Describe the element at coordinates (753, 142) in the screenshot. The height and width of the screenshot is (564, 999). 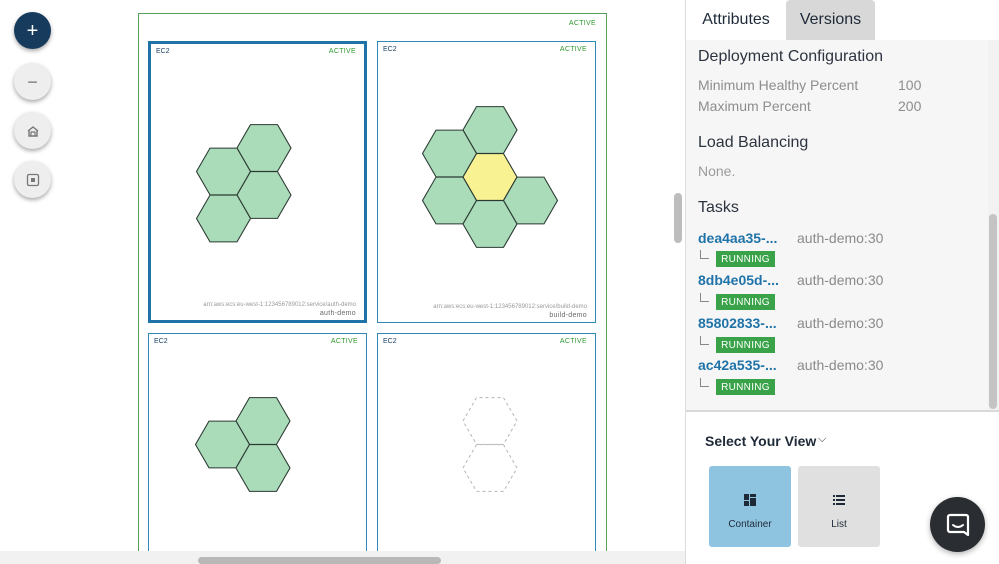
I see `load-balancing-title: Load Balancing` at that location.